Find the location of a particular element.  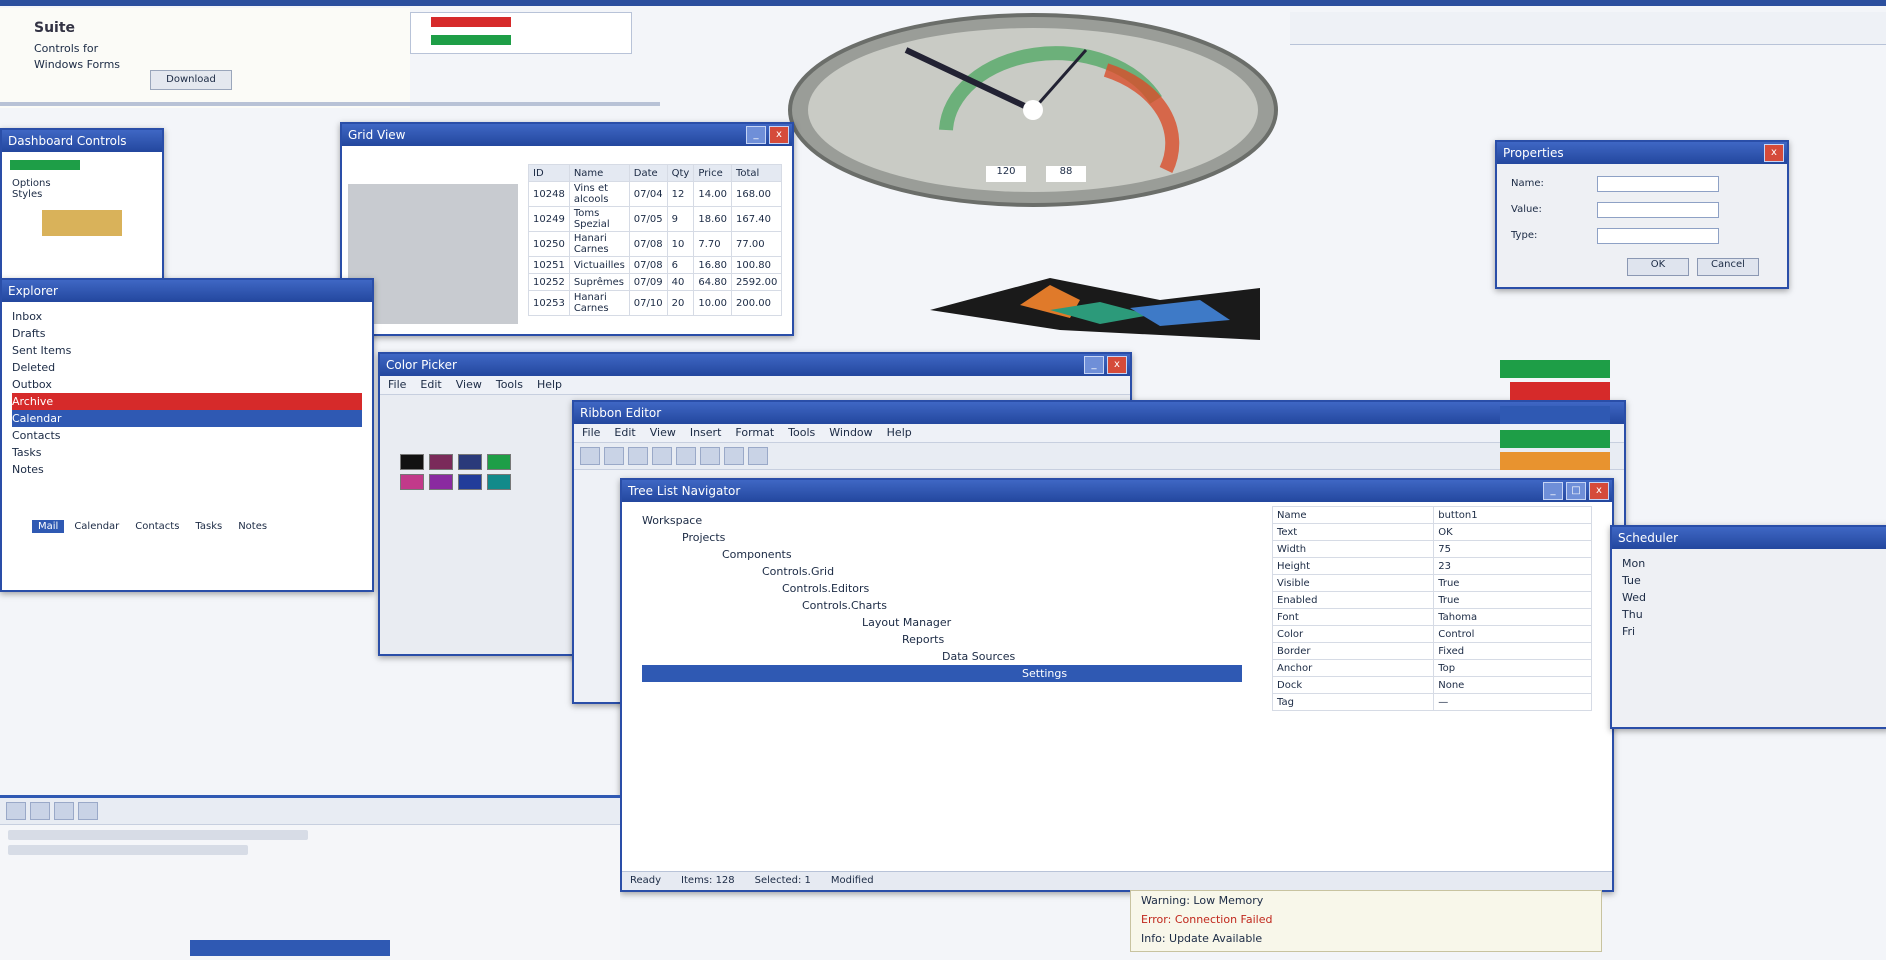

tab-mail: Mail is located at coordinates (48, 526).